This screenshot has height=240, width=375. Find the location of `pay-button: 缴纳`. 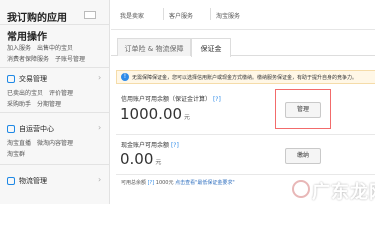

pay-button: 缴纳 is located at coordinates (303, 156).